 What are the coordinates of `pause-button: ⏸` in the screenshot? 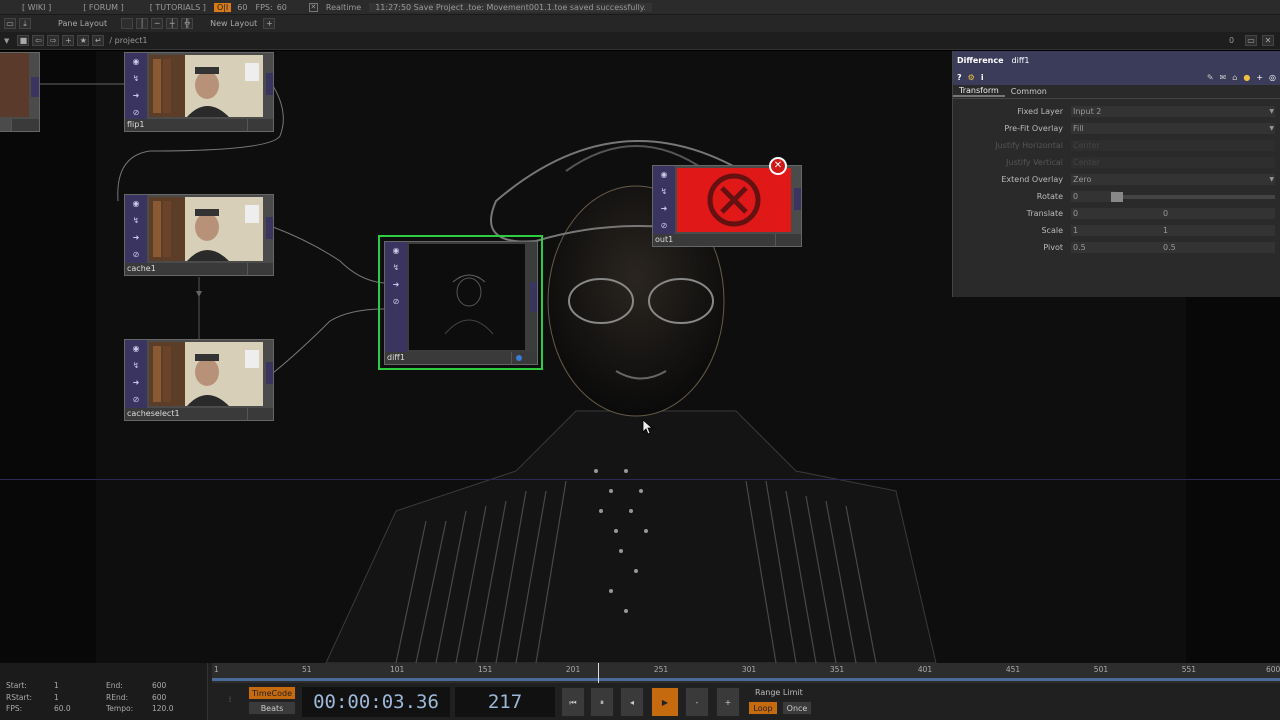 It's located at (602, 702).